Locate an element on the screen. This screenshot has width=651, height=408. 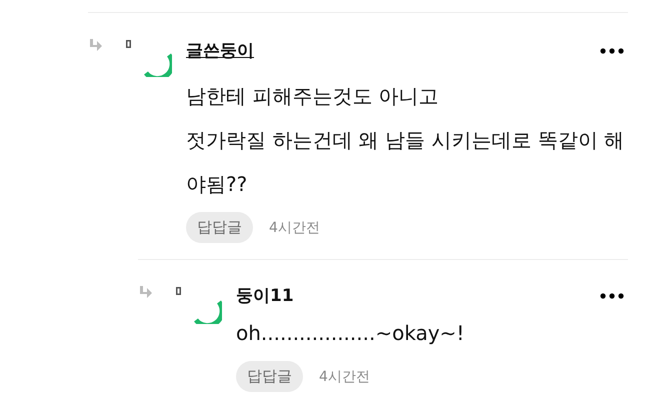
author-name: 둥이11 is located at coordinates (265, 295).